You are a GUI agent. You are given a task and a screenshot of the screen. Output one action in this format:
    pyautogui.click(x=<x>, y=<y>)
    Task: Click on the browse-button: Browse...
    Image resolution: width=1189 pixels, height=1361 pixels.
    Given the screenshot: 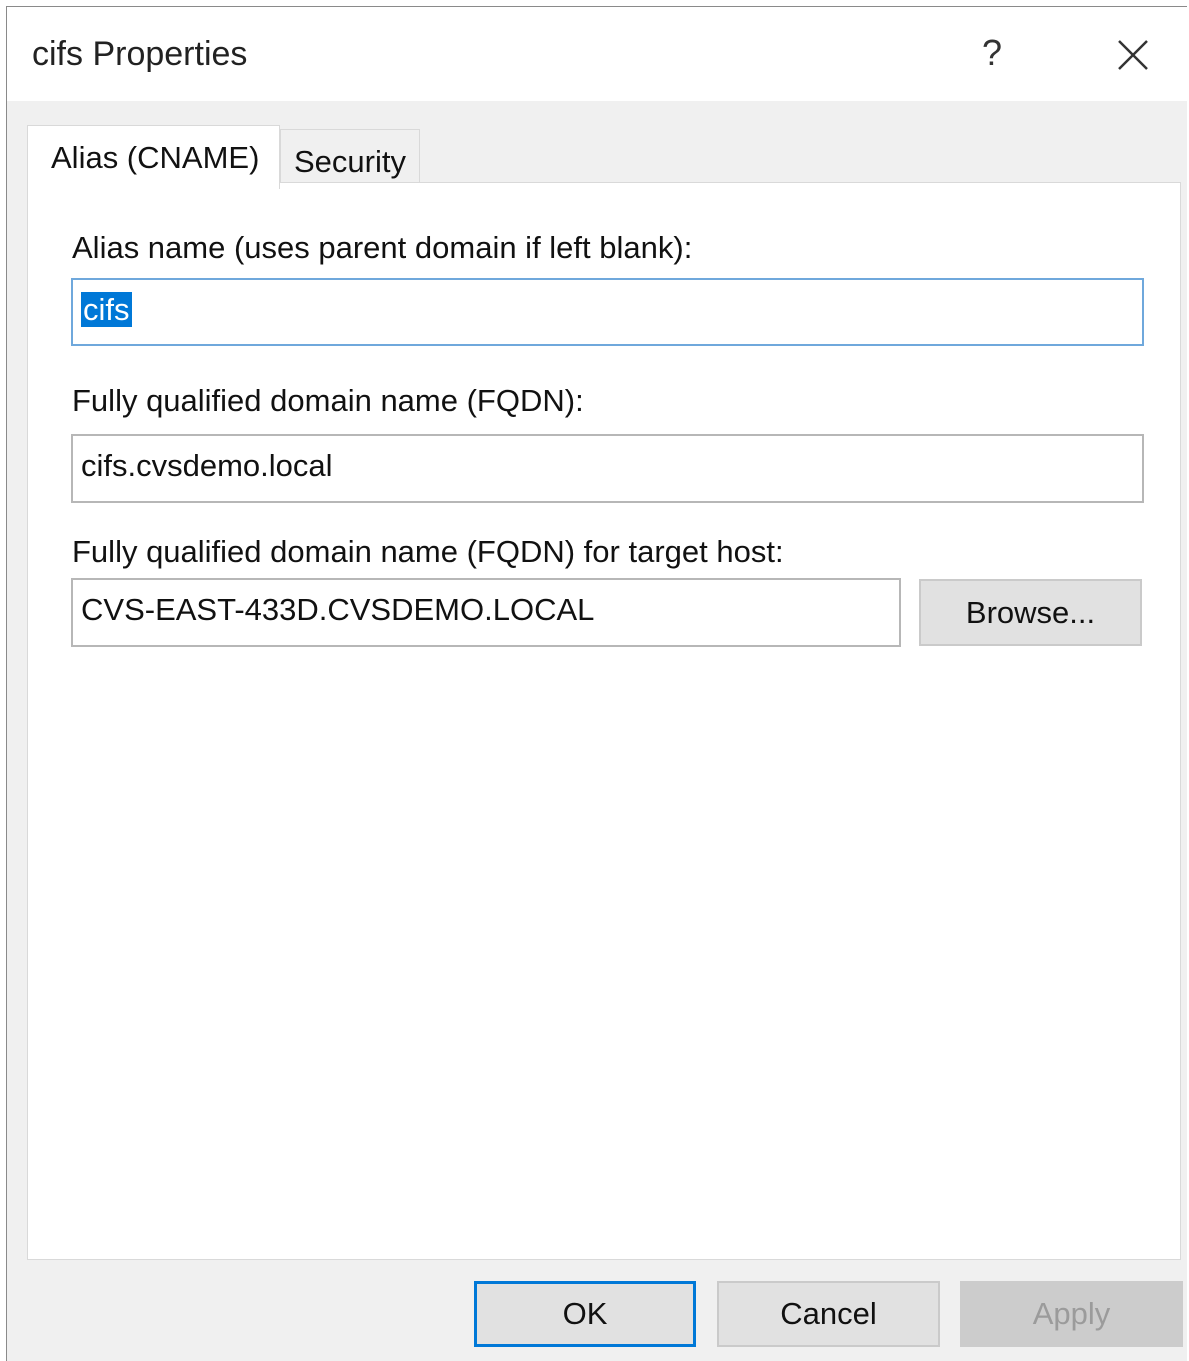 What is the action you would take?
    pyautogui.click(x=1030, y=612)
    